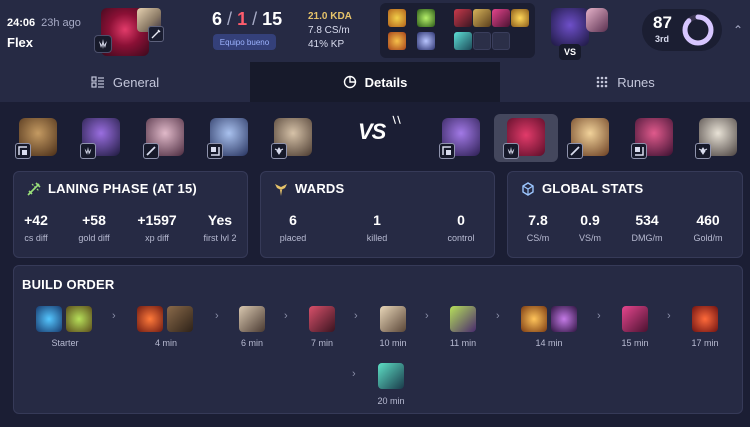  What do you see at coordinates (589, 238) in the screenshot?
I see `stat-label: VS/m` at bounding box center [589, 238].